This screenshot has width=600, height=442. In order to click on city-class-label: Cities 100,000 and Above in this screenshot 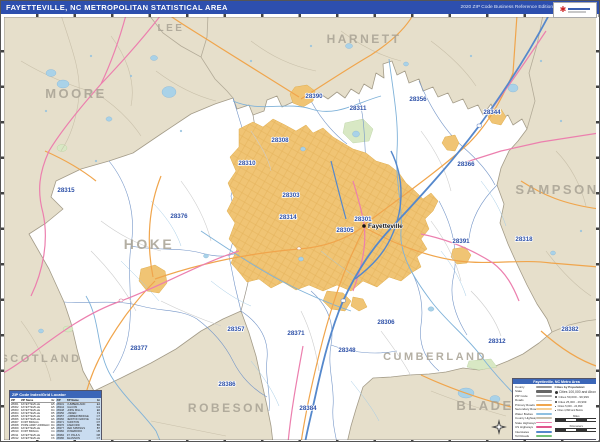, I will do `click(578, 392)`.